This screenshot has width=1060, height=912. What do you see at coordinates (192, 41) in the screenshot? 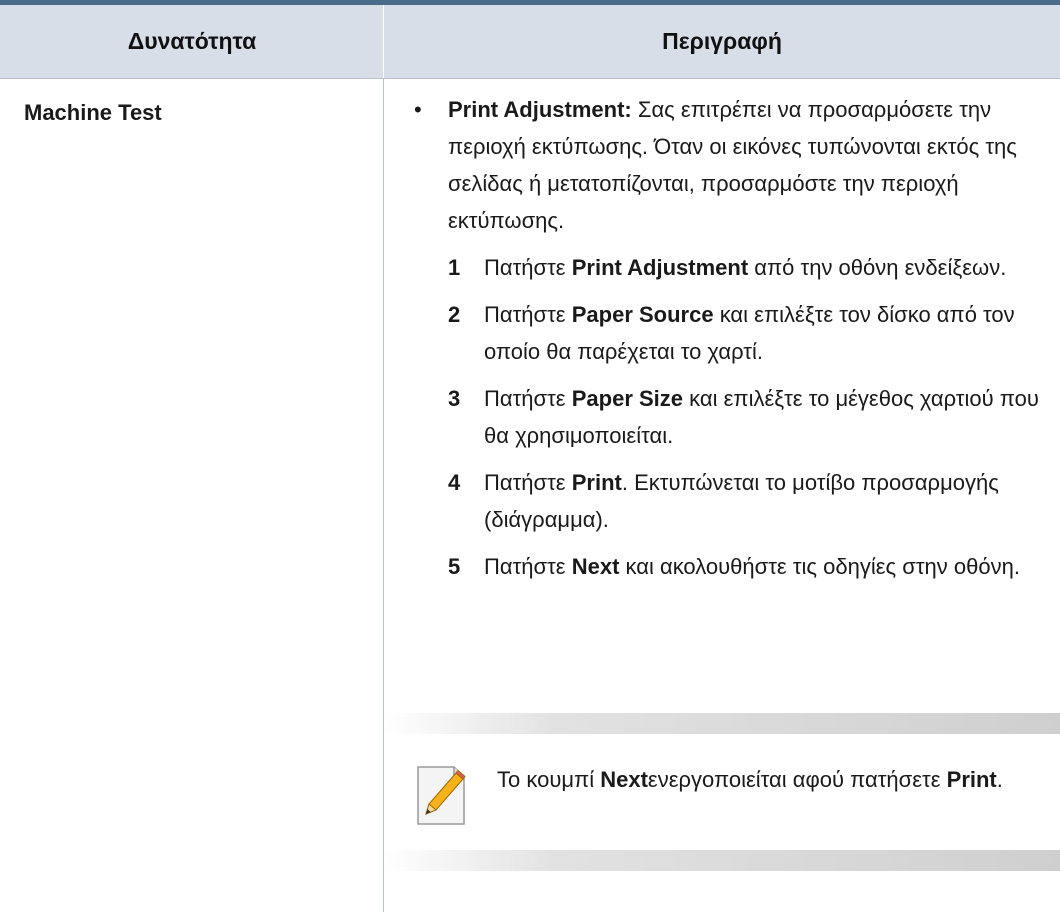
I see `header-feature: Δυνατότητα` at bounding box center [192, 41].